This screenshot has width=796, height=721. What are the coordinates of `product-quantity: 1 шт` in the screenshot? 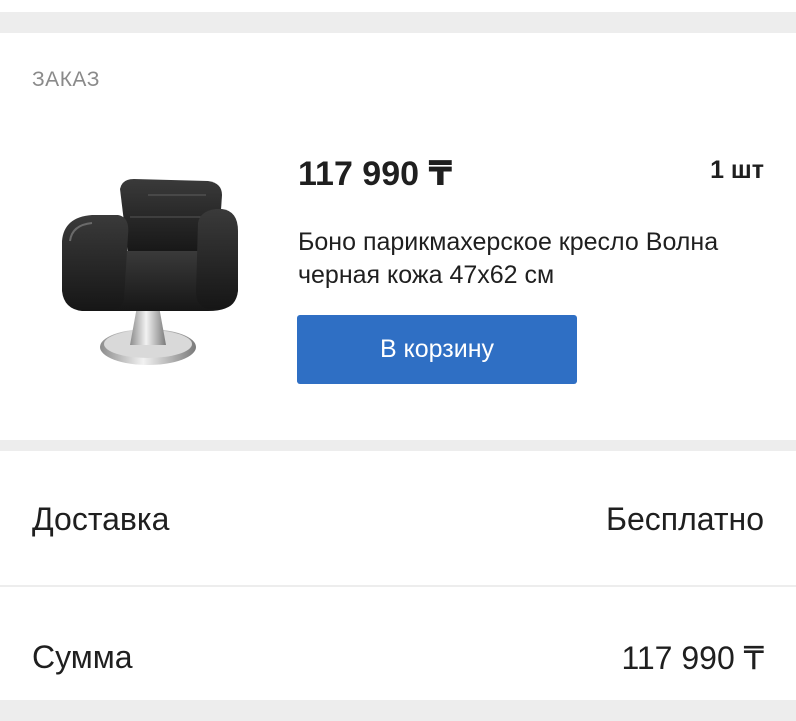 It's located at (737, 170).